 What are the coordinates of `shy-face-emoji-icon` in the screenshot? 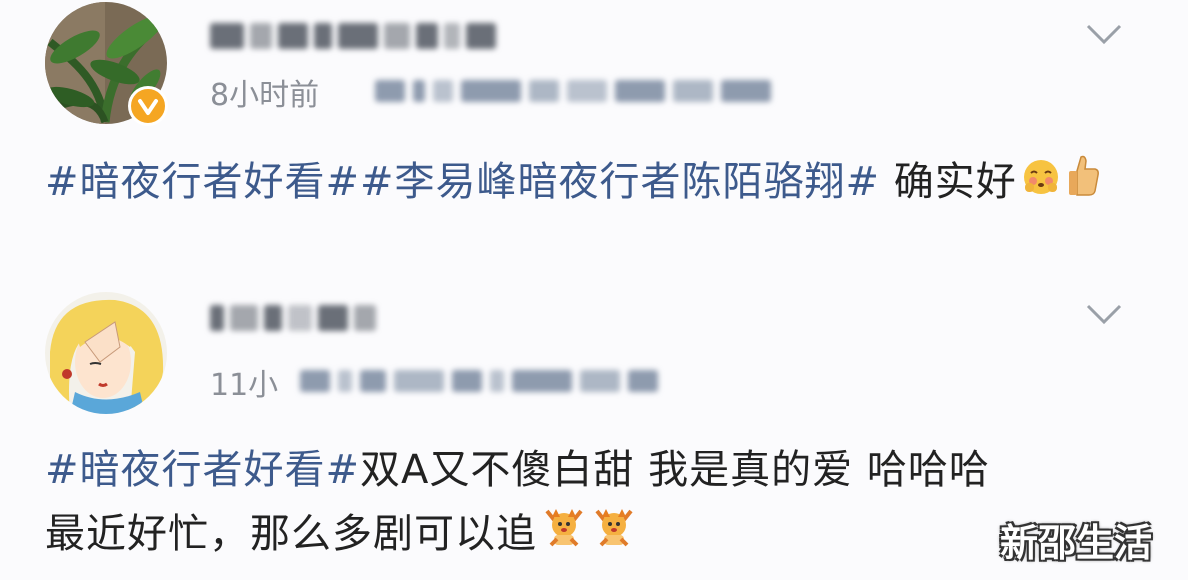 It's located at (1041, 184).